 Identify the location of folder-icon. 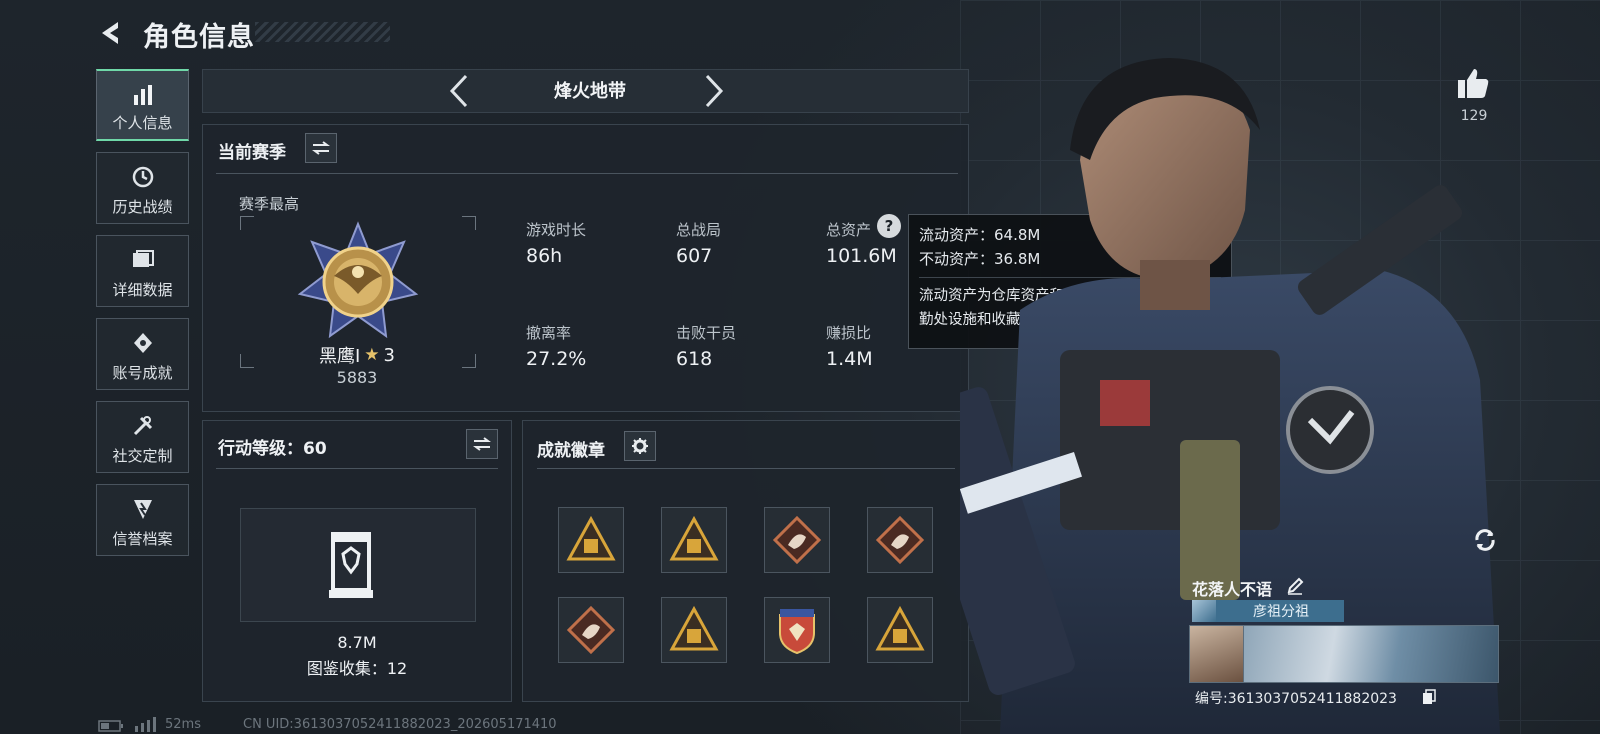
(143, 258).